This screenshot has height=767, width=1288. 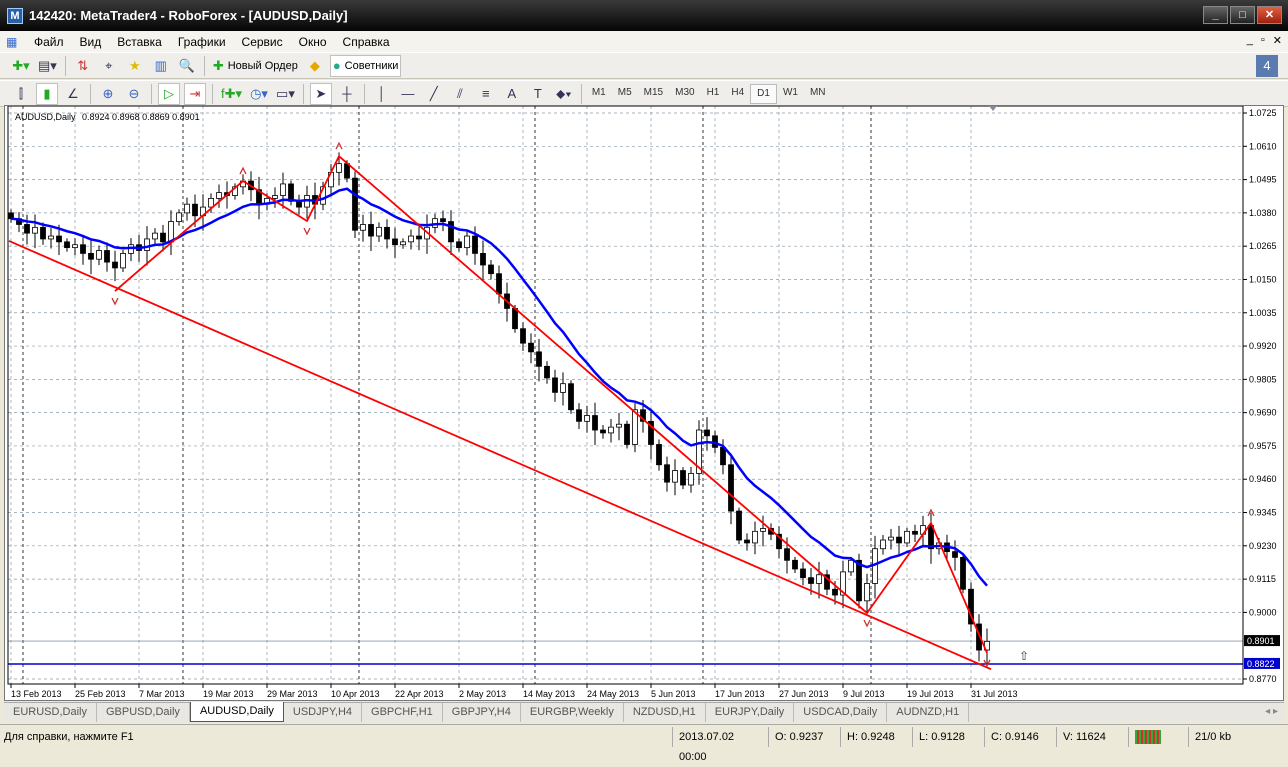 What do you see at coordinates (323, 712) in the screenshot?
I see `tab-usdjpy-h4: USDJPY,H4` at bounding box center [323, 712].